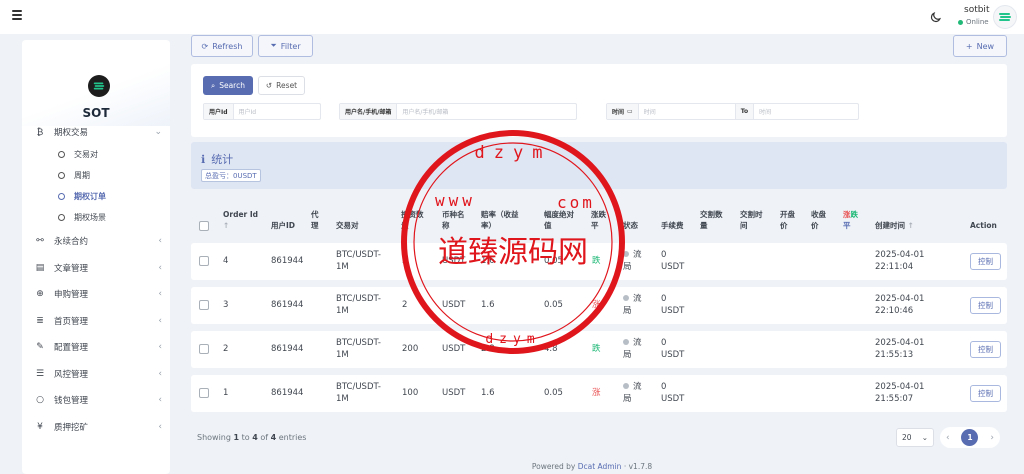 Image resolution: width=1024 pixels, height=474 pixels. Describe the element at coordinates (900, 393) in the screenshot. I see `created-cell: 2025-04-01 21:55:07` at that location.